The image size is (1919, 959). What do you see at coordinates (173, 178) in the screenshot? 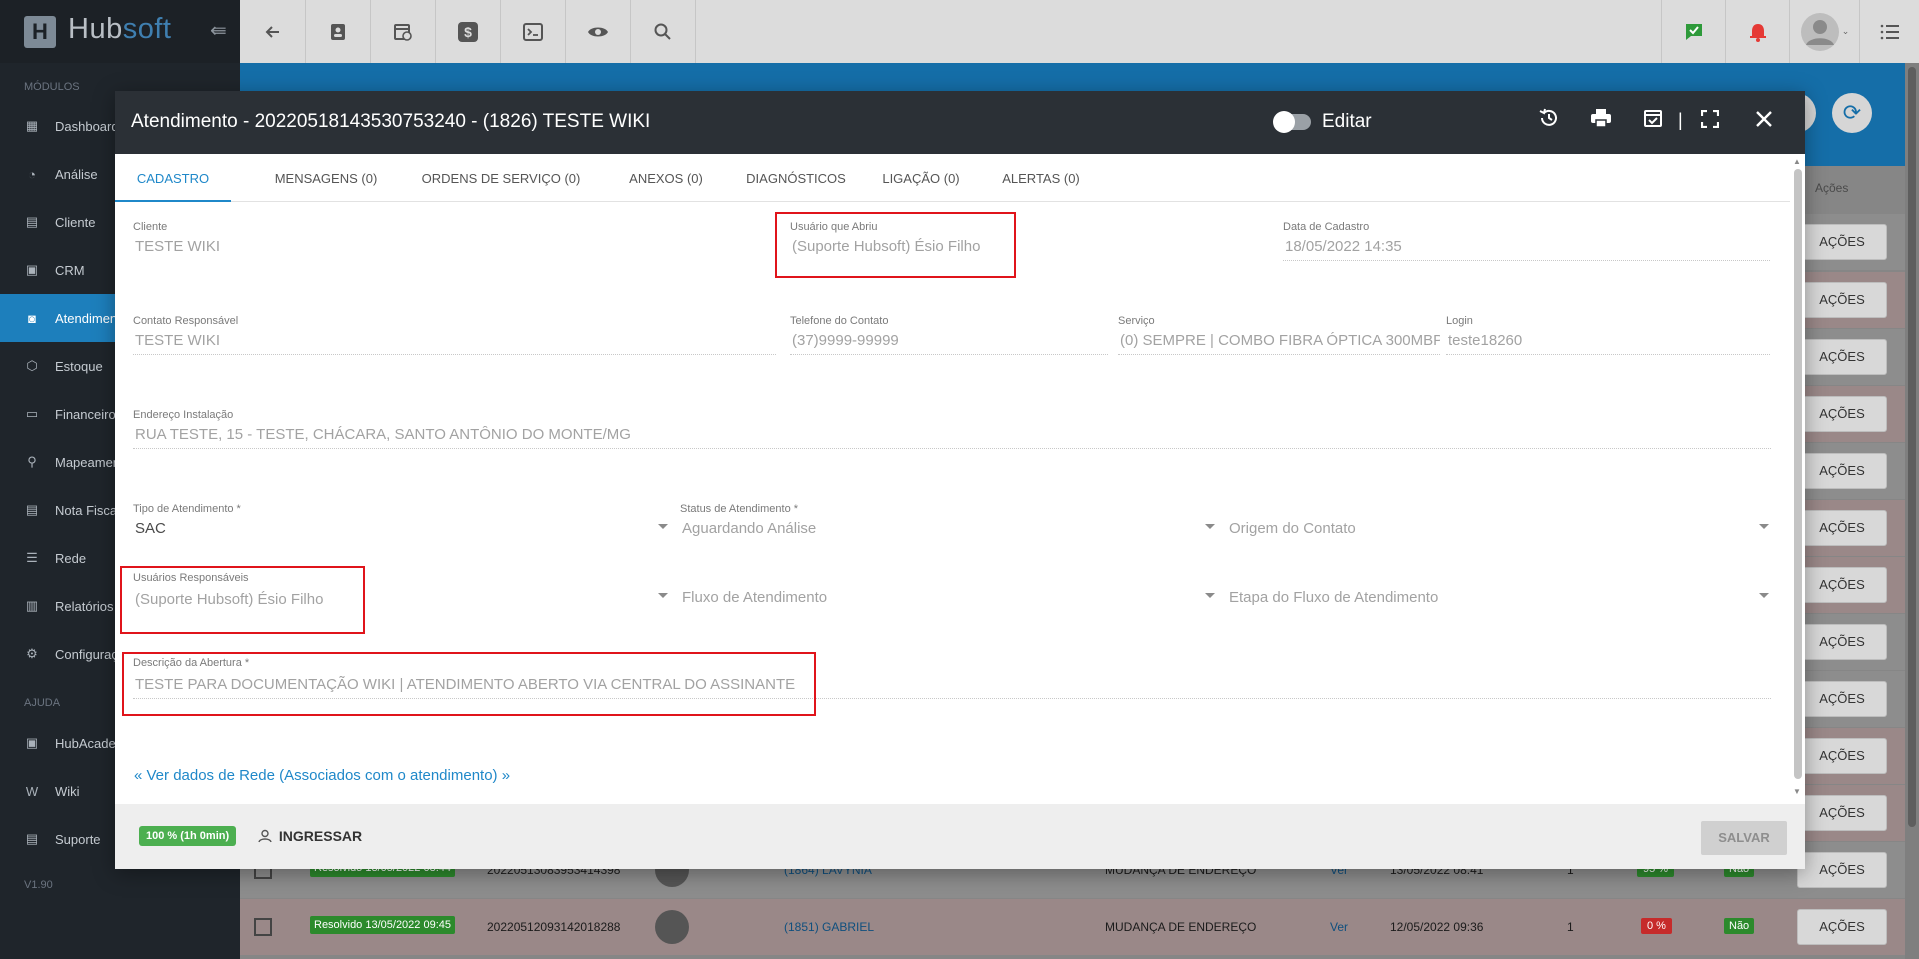
I see `tab-cadastro: CADASTRO` at bounding box center [173, 178].